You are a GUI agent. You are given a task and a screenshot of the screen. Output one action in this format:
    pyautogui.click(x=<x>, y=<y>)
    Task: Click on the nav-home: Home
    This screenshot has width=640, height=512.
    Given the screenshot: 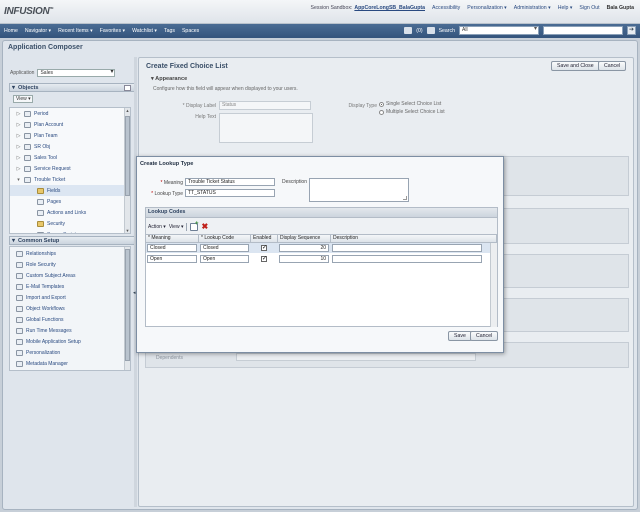 What is the action you would take?
    pyautogui.click(x=11, y=31)
    